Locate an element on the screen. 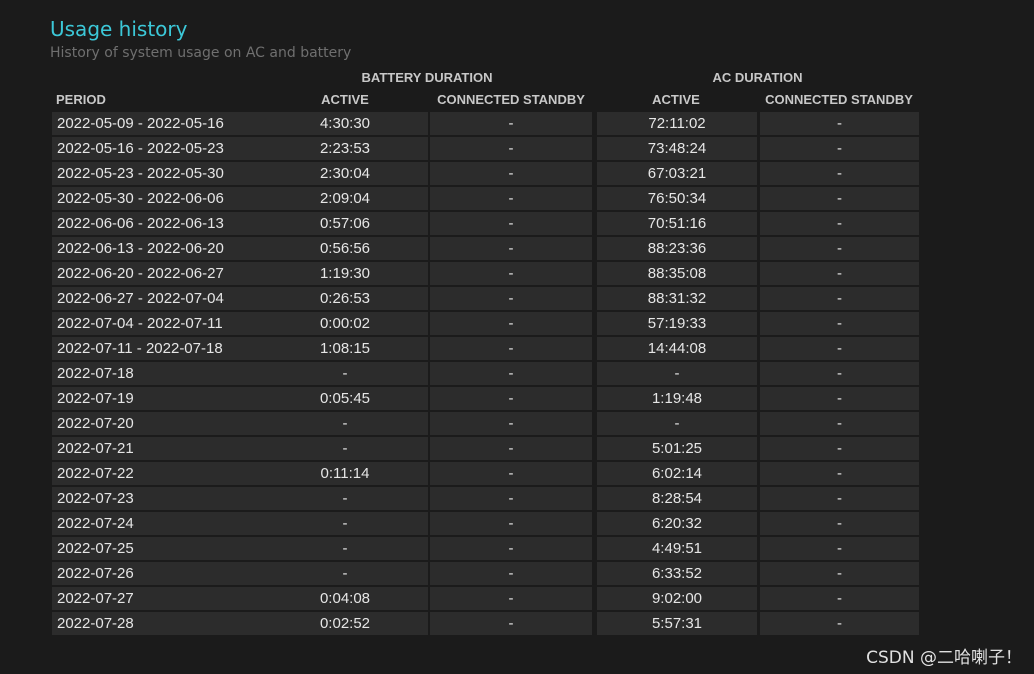  ac-active-cell: 6:20:32 is located at coordinates (677, 523).